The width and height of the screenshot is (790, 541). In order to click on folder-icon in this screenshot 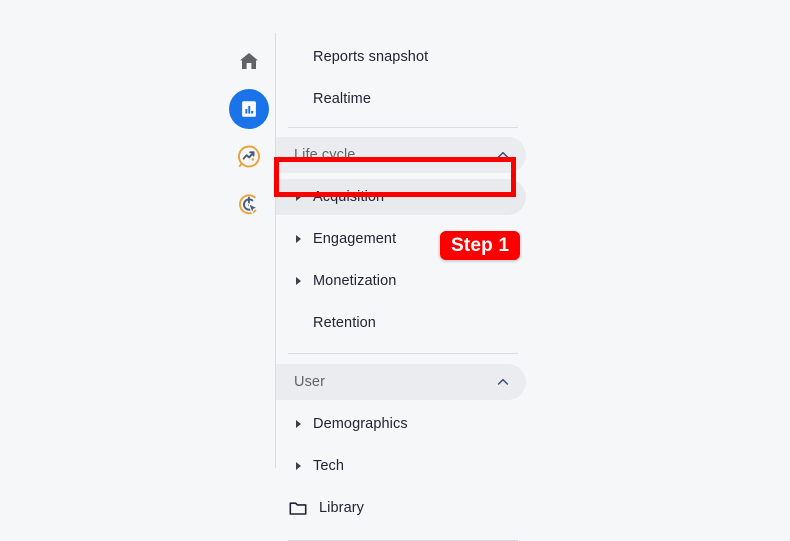, I will do `click(298, 508)`.